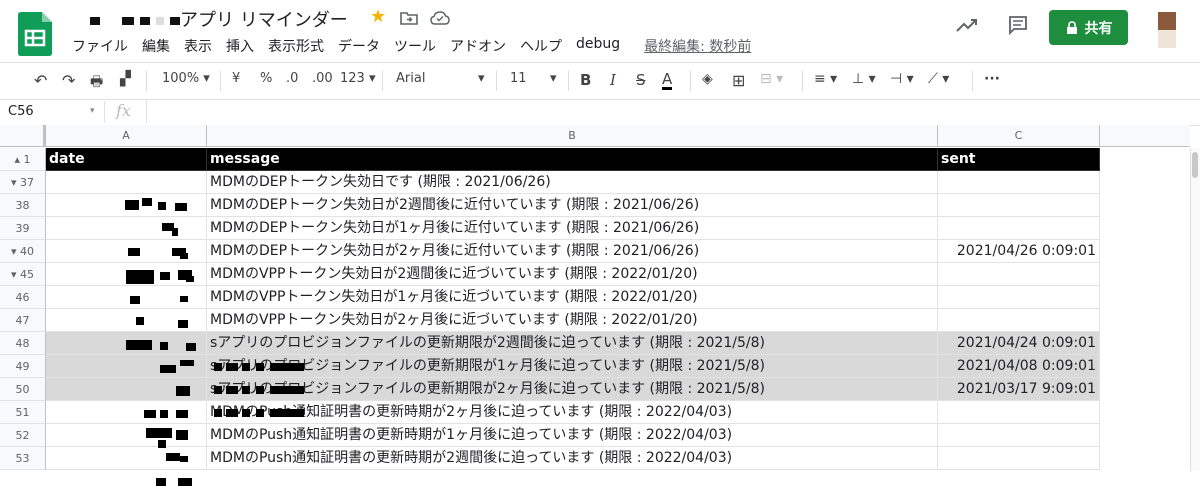 This screenshot has height=486, width=1200. What do you see at coordinates (1019, 251) in the screenshot?
I see `sent-cell: 2021/04/26 0:09:01` at bounding box center [1019, 251].